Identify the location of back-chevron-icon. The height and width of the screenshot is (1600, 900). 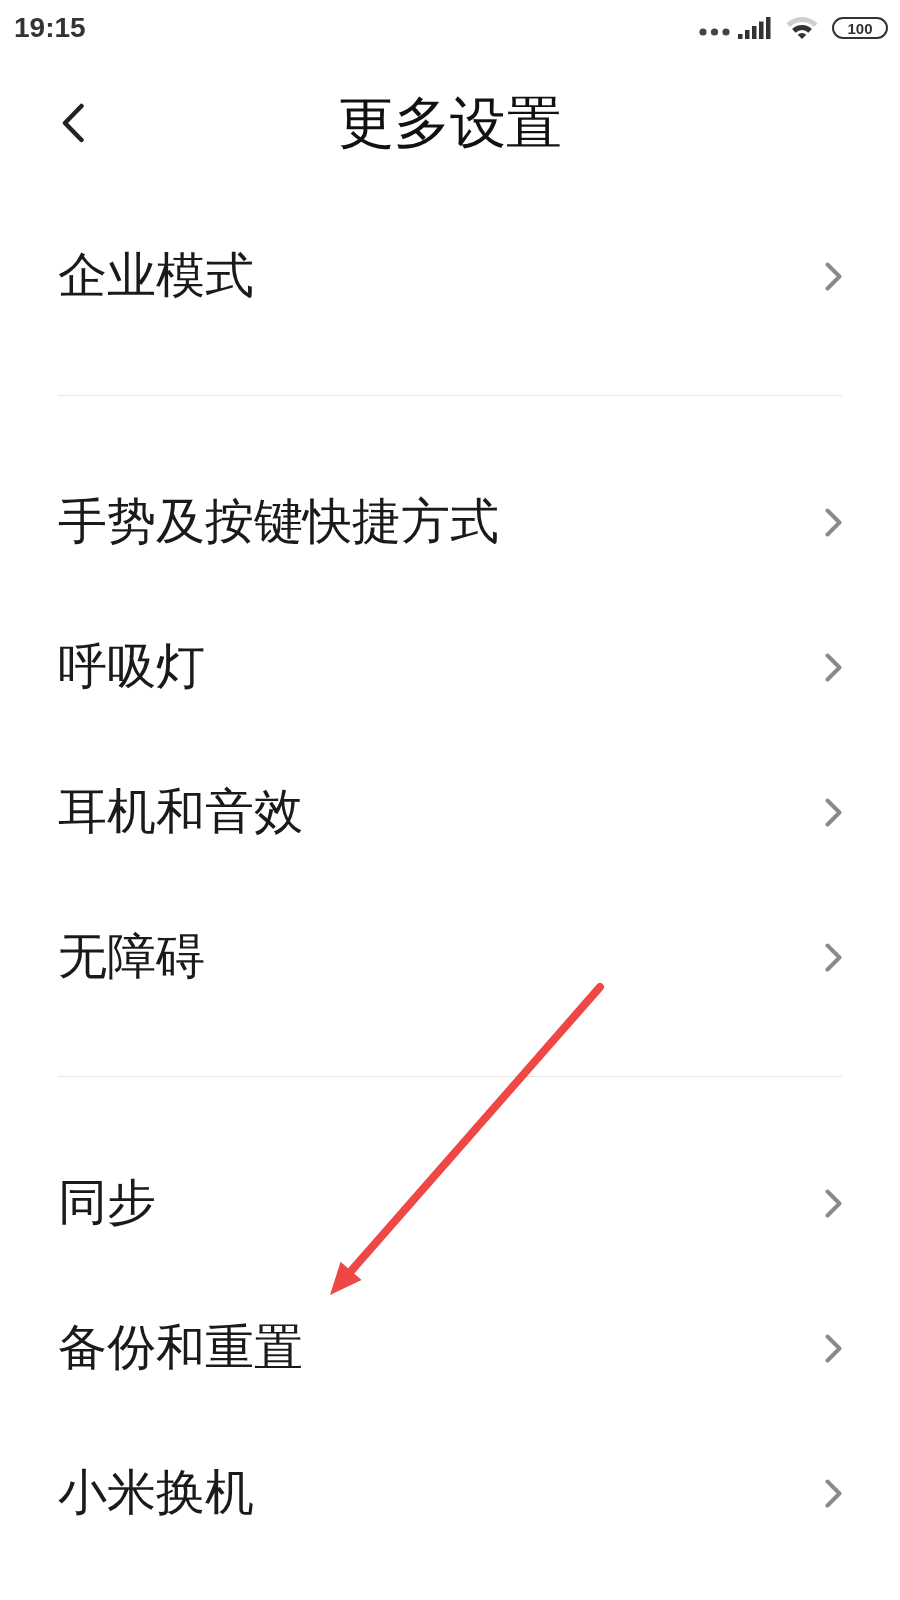
(73, 123).